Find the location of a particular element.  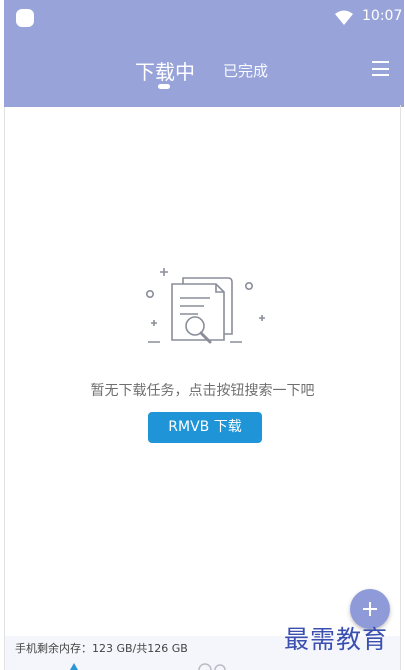

plus-icon is located at coordinates (370, 609).